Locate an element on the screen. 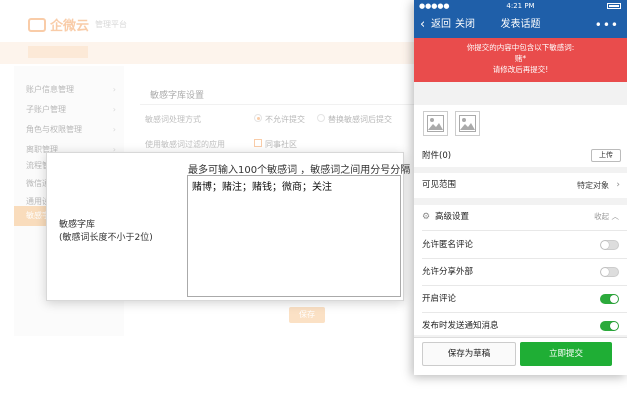 Image resolution: width=627 pixels, height=405 pixels. admin-subtitle: 管理平台 is located at coordinates (111, 24).